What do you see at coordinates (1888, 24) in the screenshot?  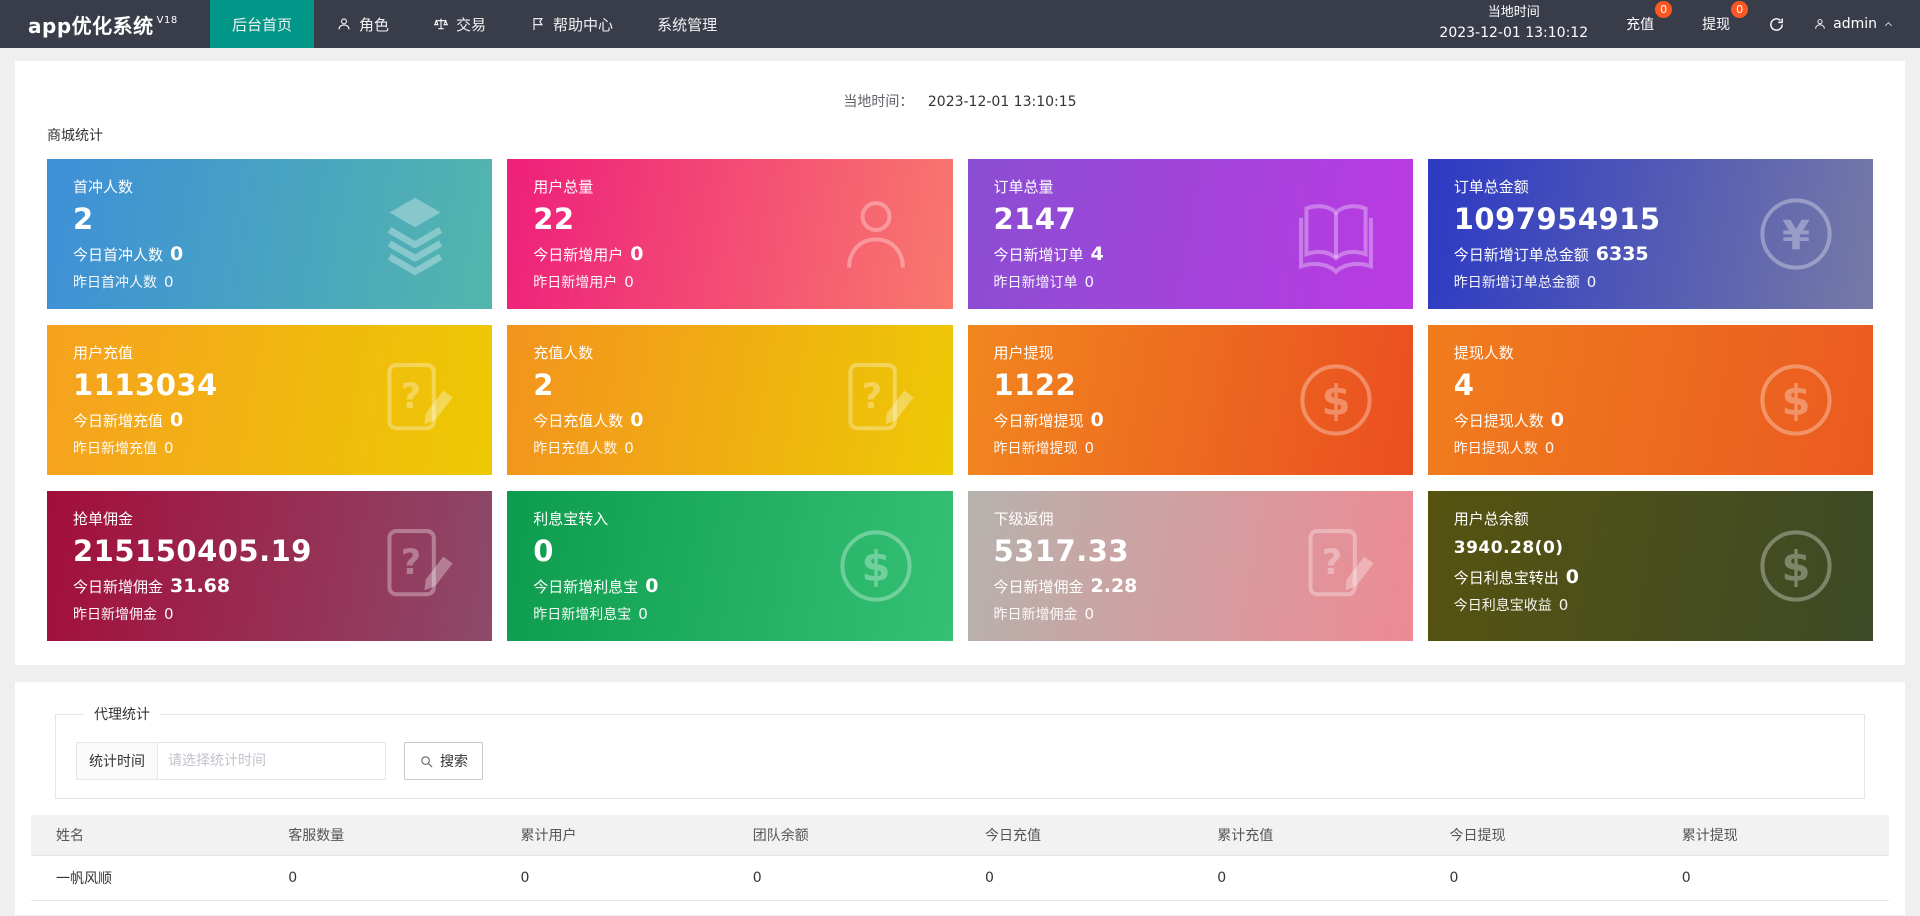 I see `chevron-up-icon` at bounding box center [1888, 24].